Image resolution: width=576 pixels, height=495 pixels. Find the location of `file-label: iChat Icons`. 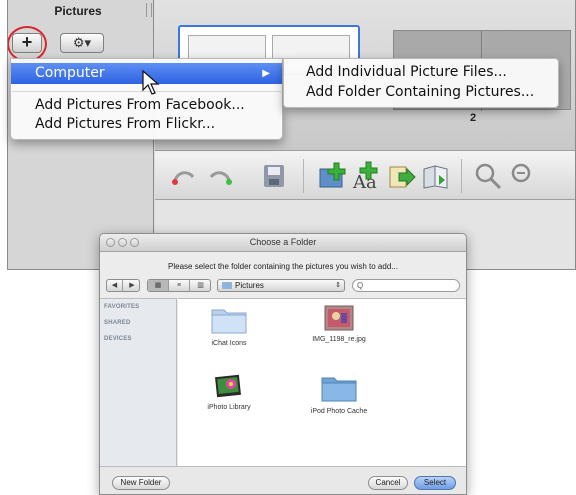

file-label: iChat Icons is located at coordinates (229, 343).